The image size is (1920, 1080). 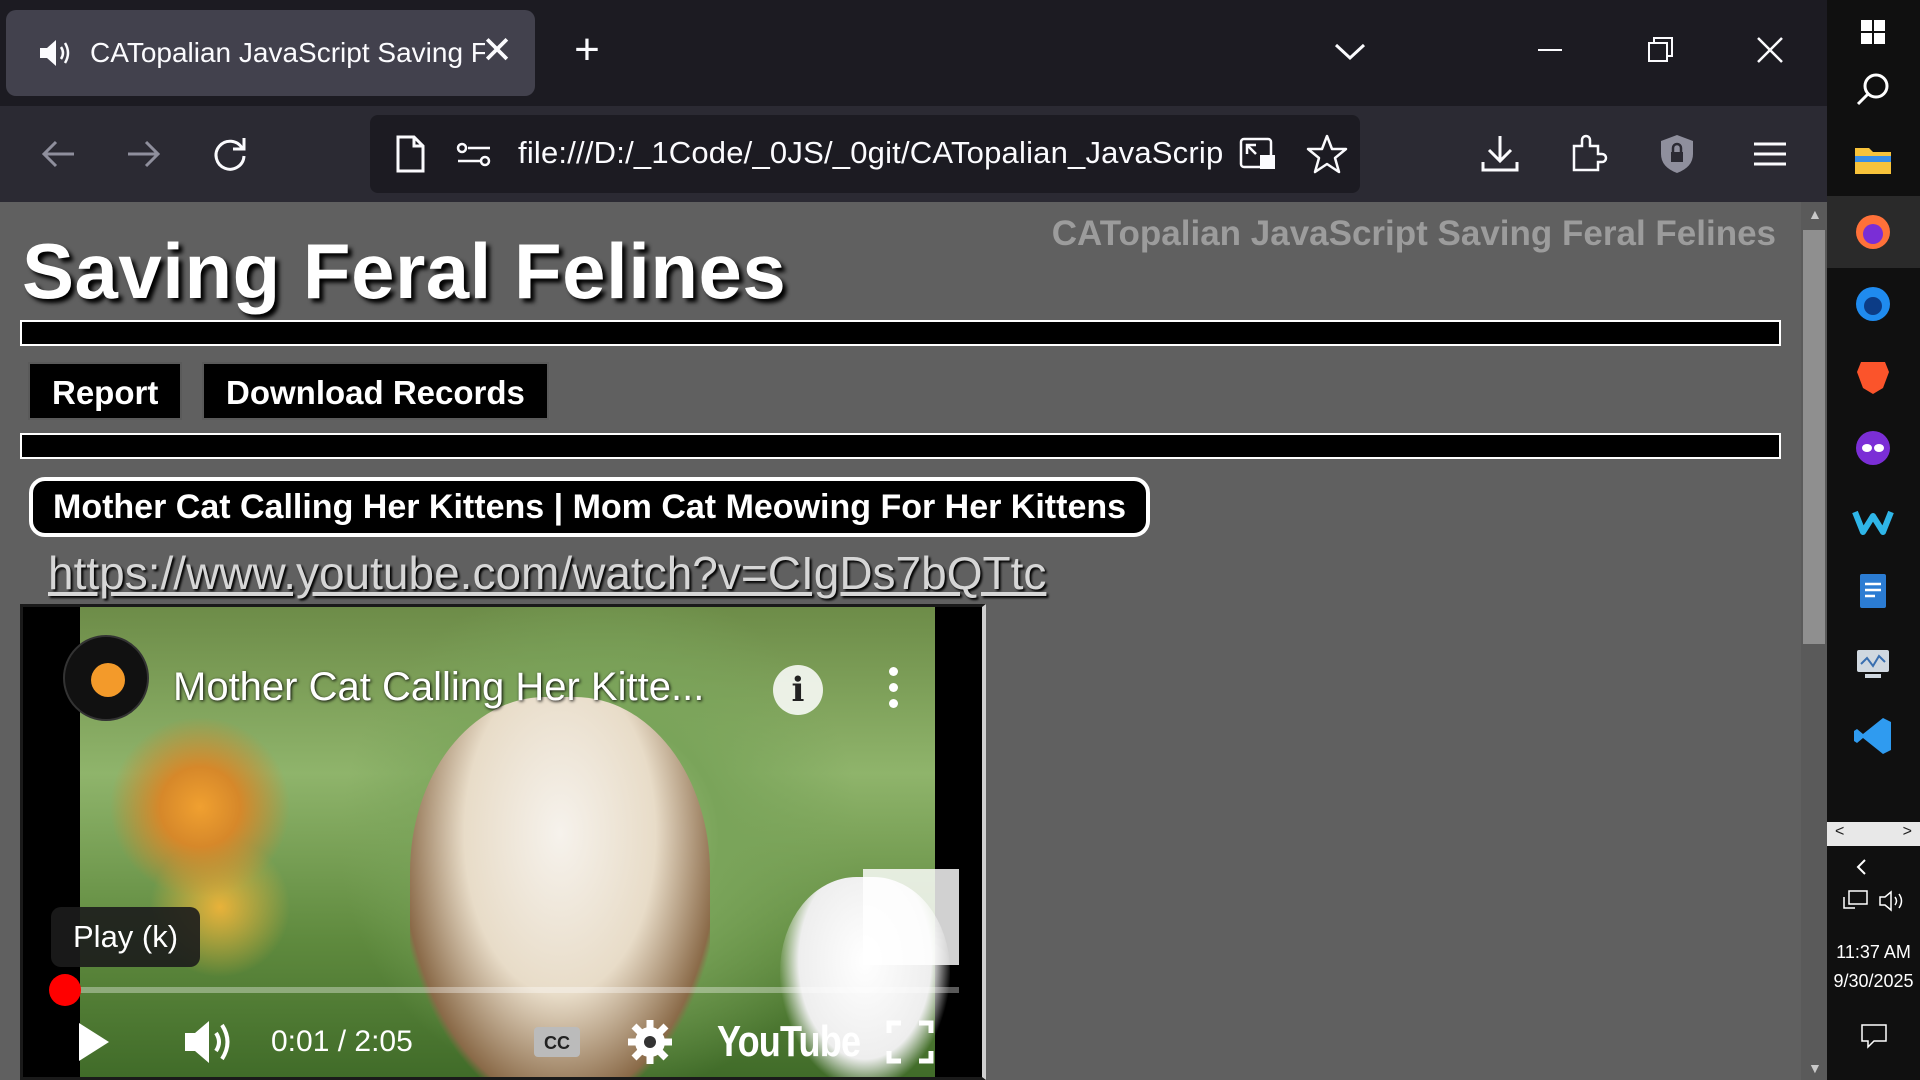 What do you see at coordinates (1873, 834) in the screenshot?
I see `taskbar-scroll: < >` at bounding box center [1873, 834].